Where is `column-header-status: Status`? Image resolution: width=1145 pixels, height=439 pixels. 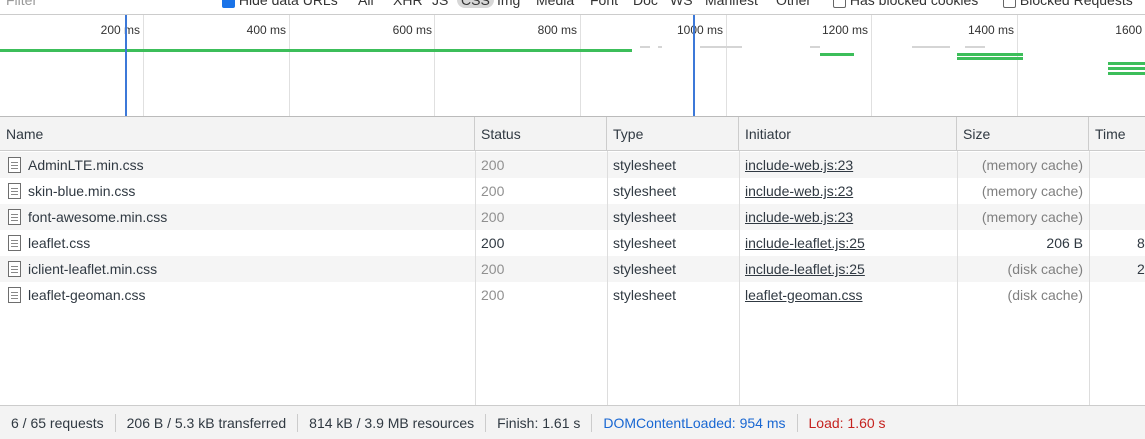 column-header-status: Status is located at coordinates (541, 134).